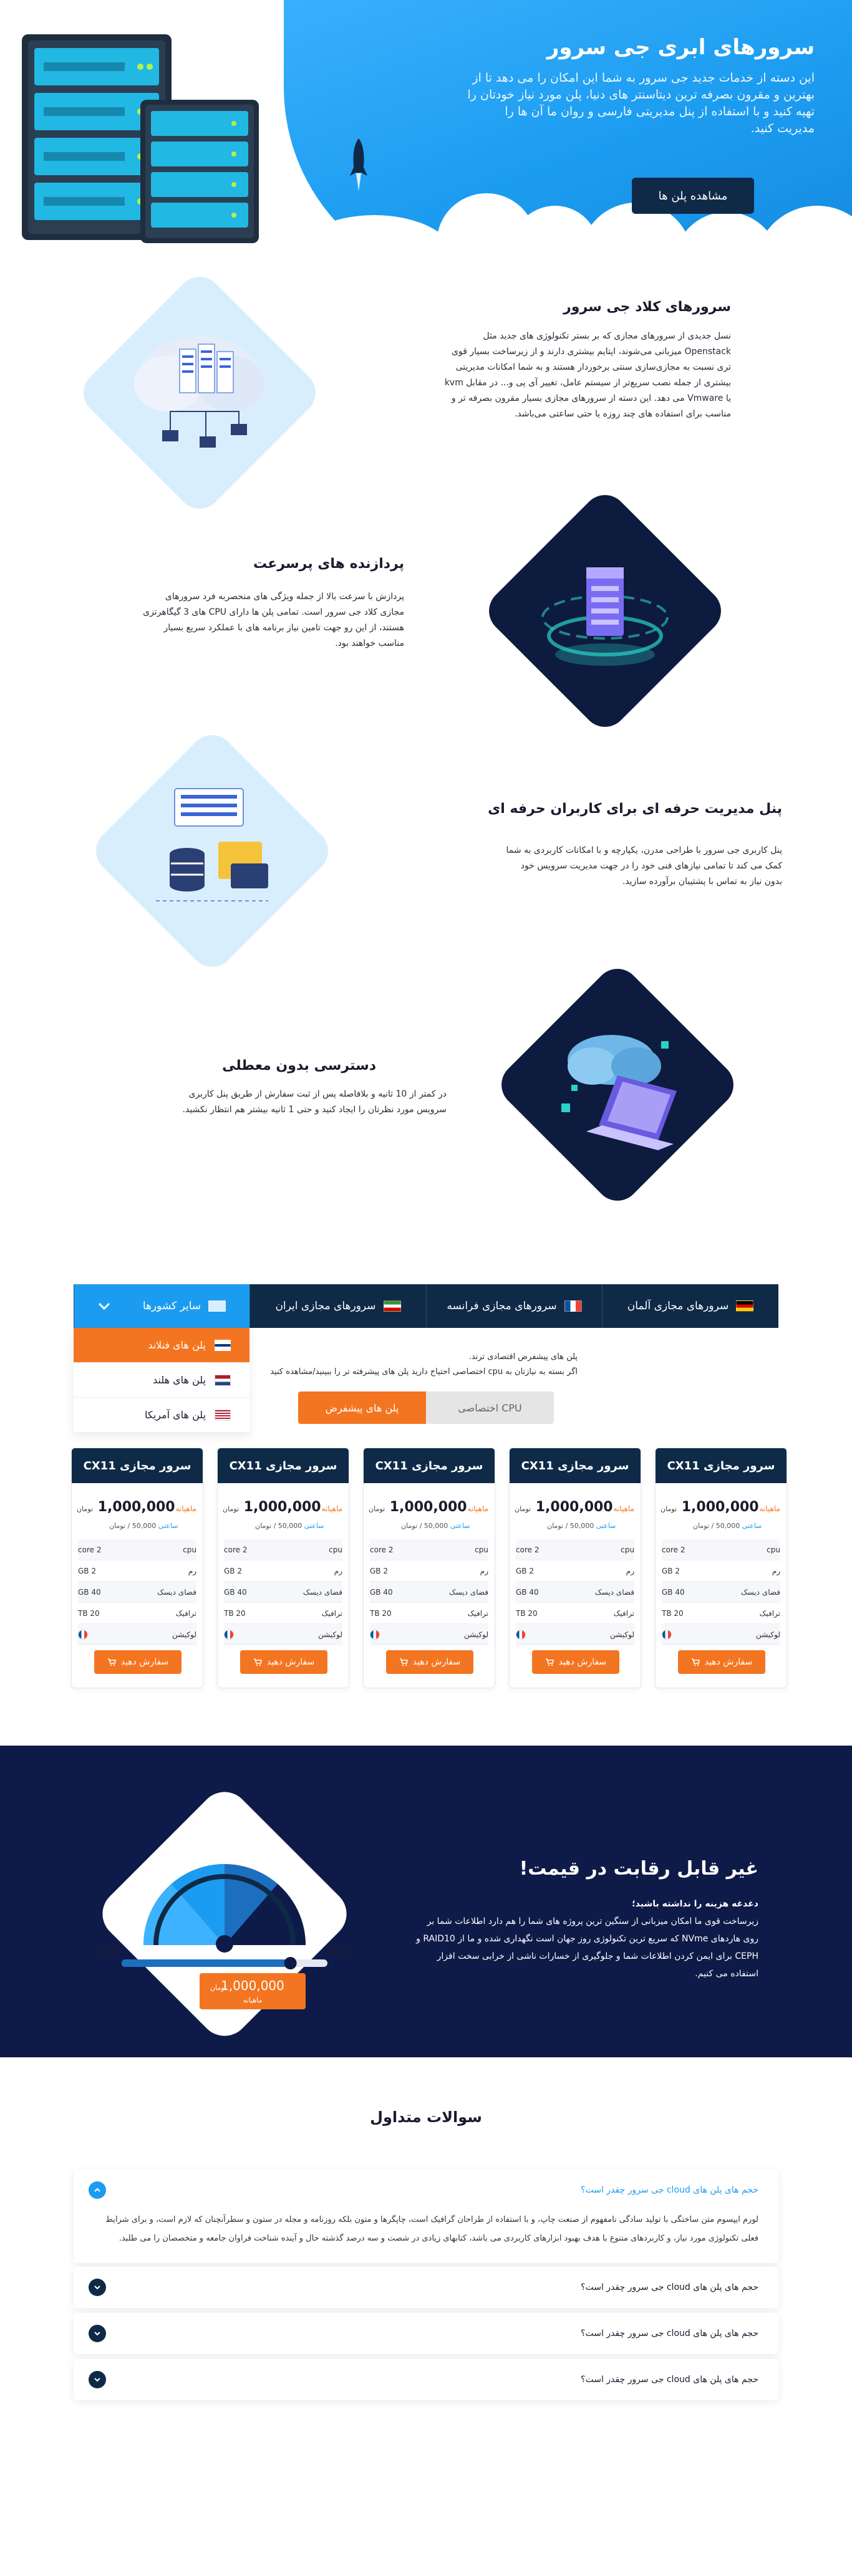 Image resolution: width=852 pixels, height=2576 pixels. I want to click on spec-label: لوکیشن, so click(475, 1634).